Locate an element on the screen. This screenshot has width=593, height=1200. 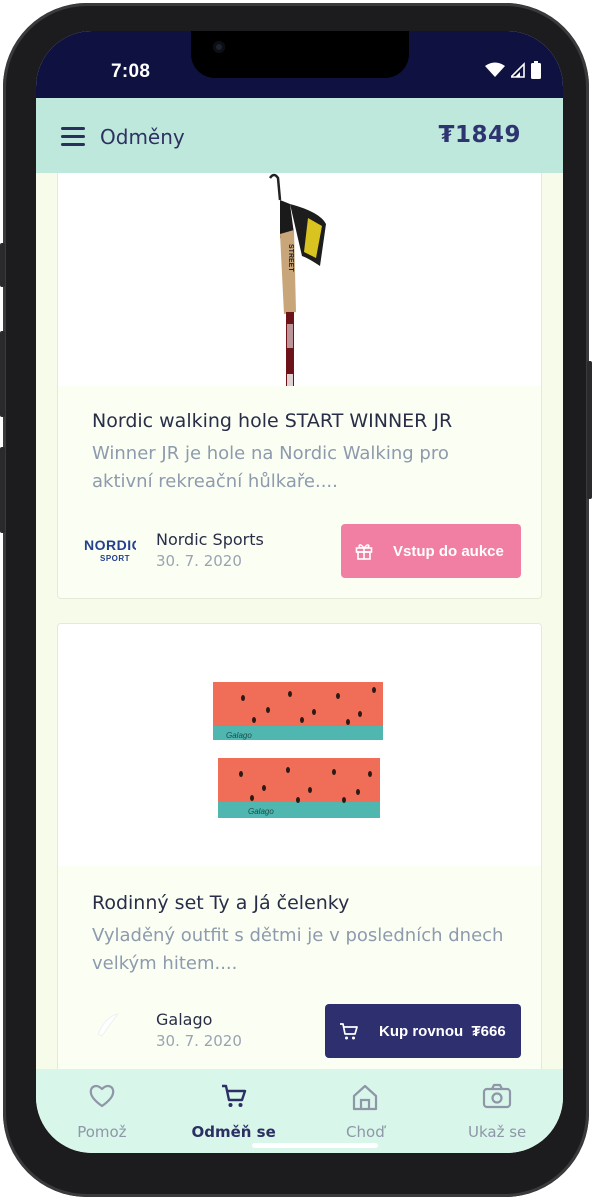
front-camera is located at coordinates (219, 47).